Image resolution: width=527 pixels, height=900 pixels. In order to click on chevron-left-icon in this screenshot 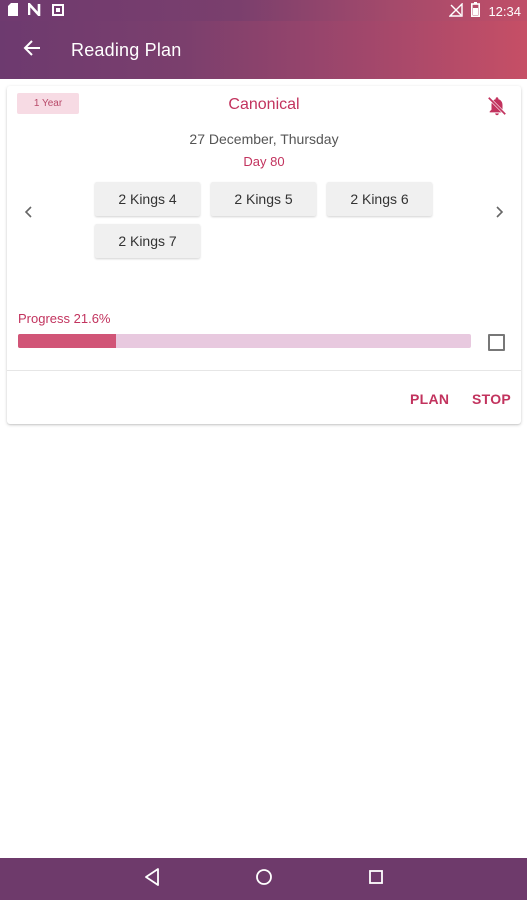, I will do `click(29, 214)`.